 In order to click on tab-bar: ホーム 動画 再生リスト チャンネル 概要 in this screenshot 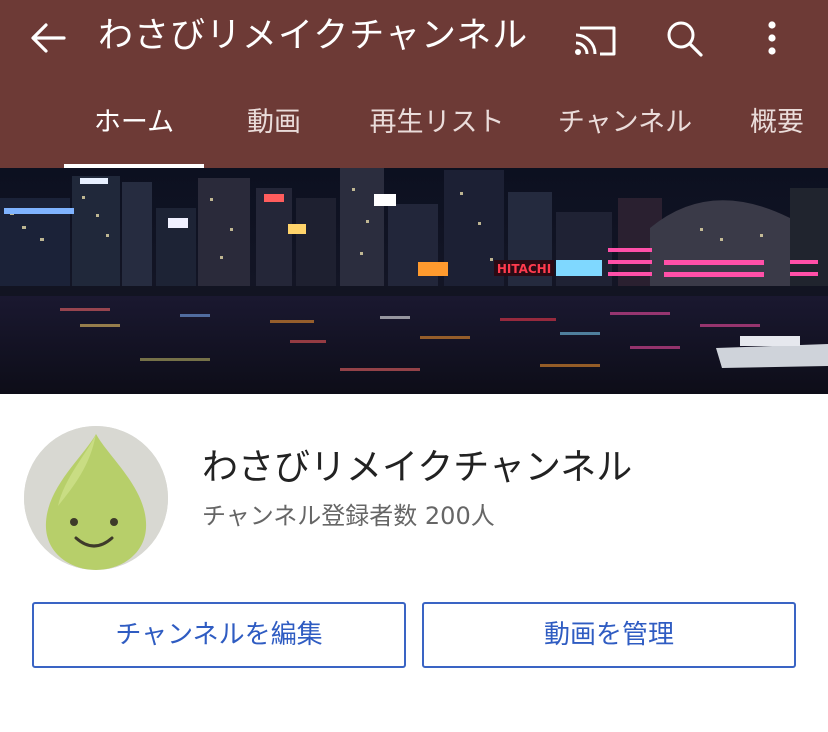, I will do `click(414, 123)`.